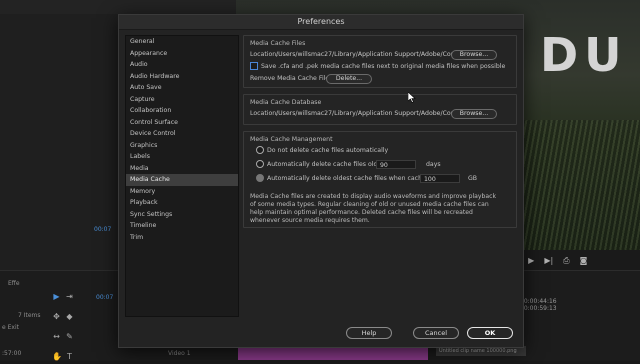  Describe the element at coordinates (321, 22) in the screenshot. I see `dialog-title: Preferences` at that location.